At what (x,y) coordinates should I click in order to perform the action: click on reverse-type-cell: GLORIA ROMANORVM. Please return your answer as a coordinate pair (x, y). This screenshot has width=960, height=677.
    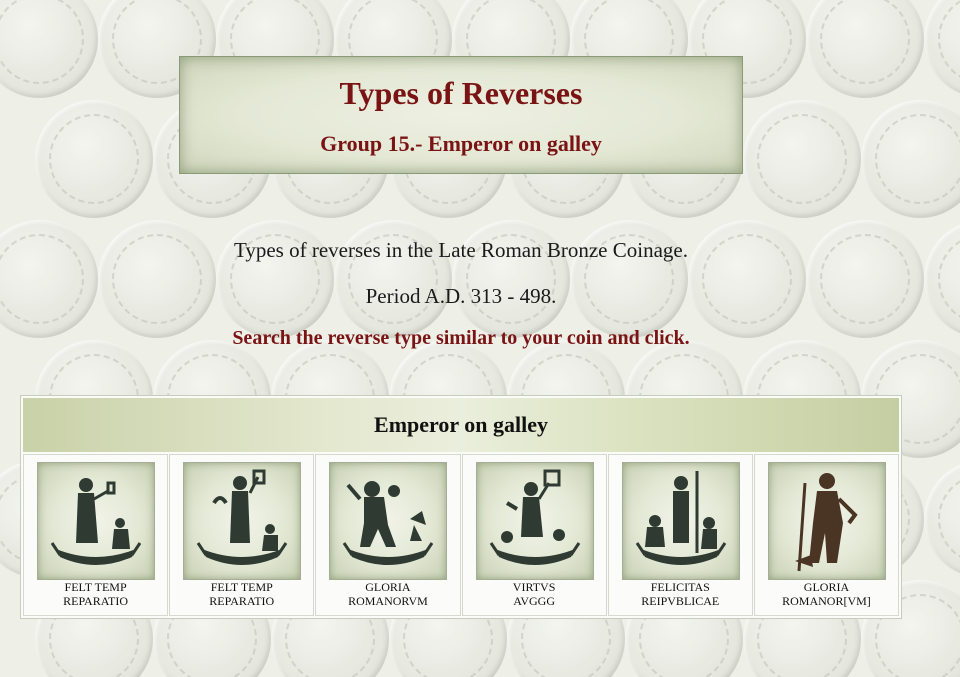
    Looking at the image, I should click on (388, 535).